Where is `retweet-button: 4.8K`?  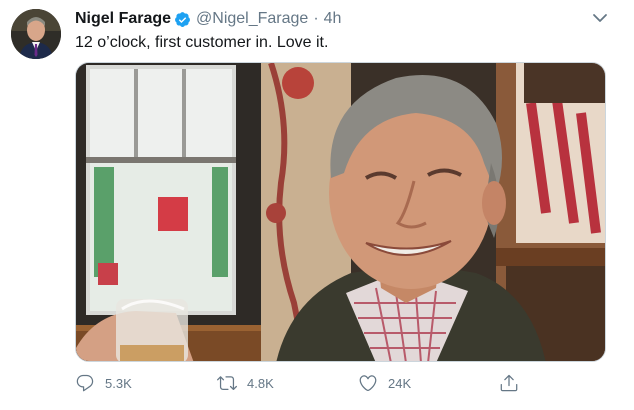
retweet-button: 4.8K is located at coordinates (245, 383).